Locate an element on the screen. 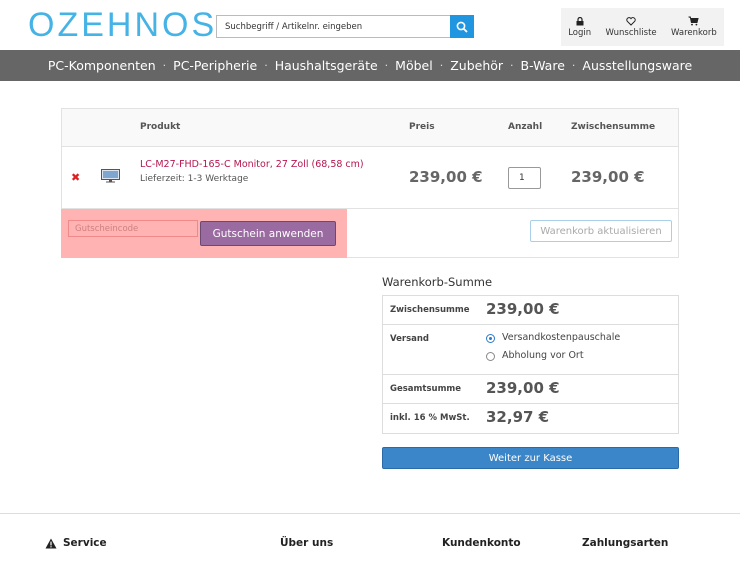 The width and height of the screenshot is (740, 561). footer-divider is located at coordinates (370, 513).